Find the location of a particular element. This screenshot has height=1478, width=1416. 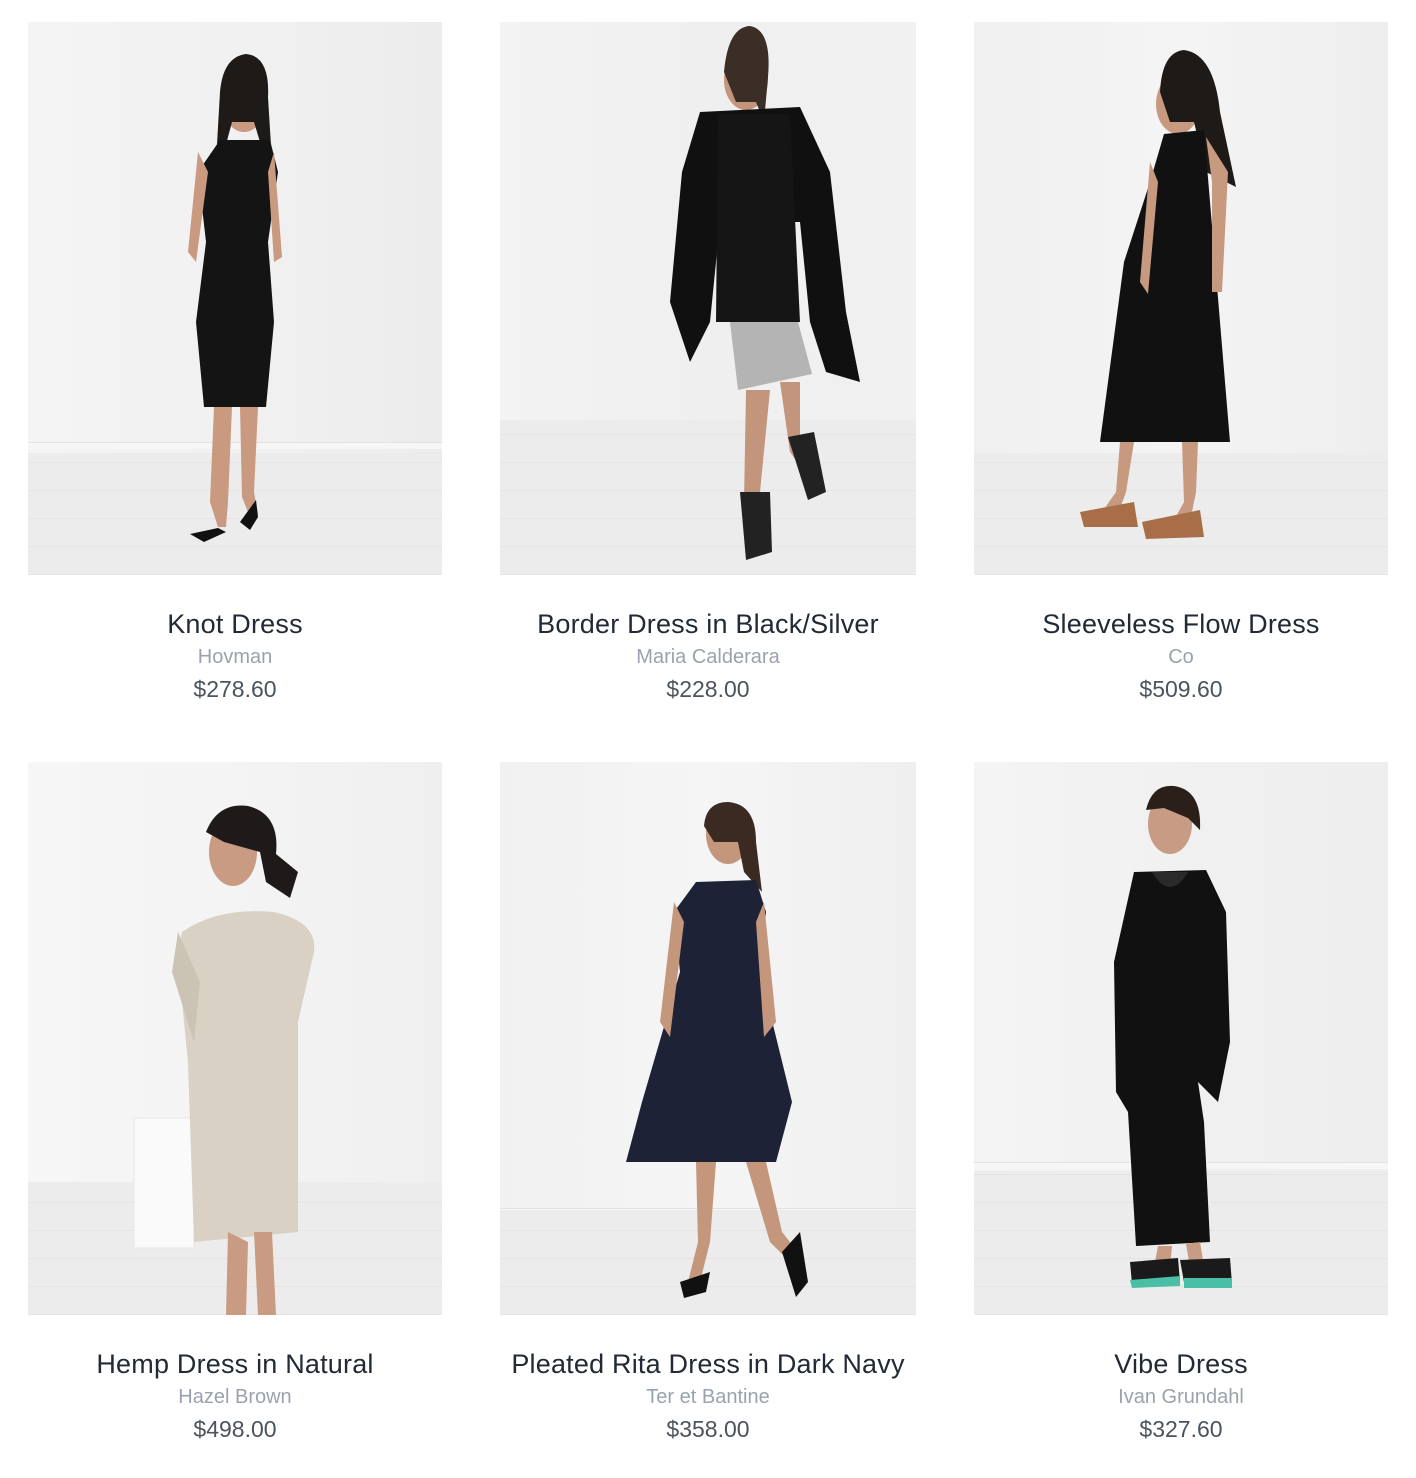

product-title: Pleated Rita Dress in Dark Navy is located at coordinates (708, 1364).